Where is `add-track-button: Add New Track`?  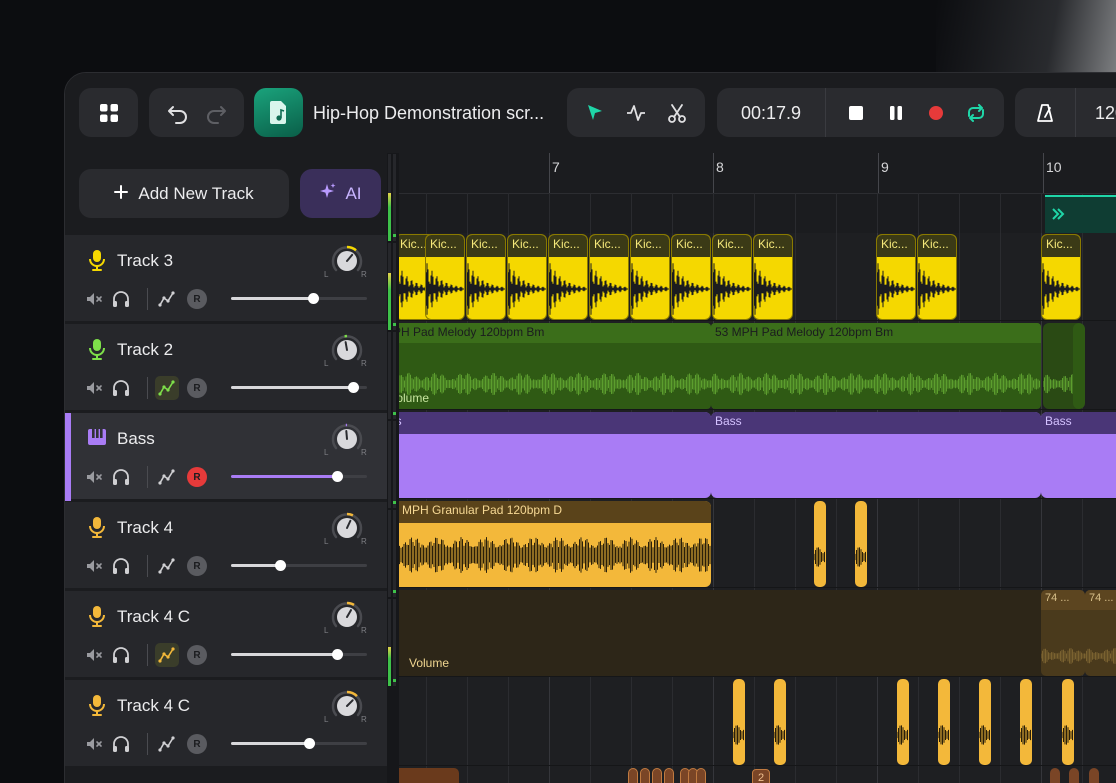 add-track-button: Add New Track is located at coordinates (184, 193).